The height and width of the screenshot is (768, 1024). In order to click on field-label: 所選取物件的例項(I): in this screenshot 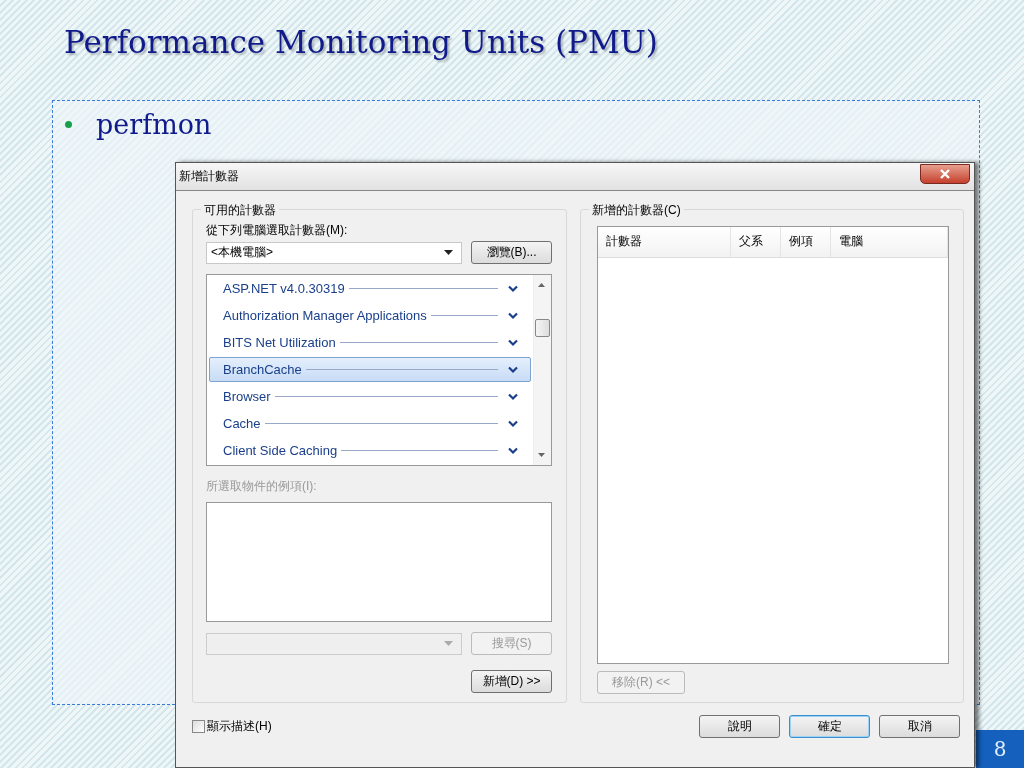, I will do `click(262, 486)`.